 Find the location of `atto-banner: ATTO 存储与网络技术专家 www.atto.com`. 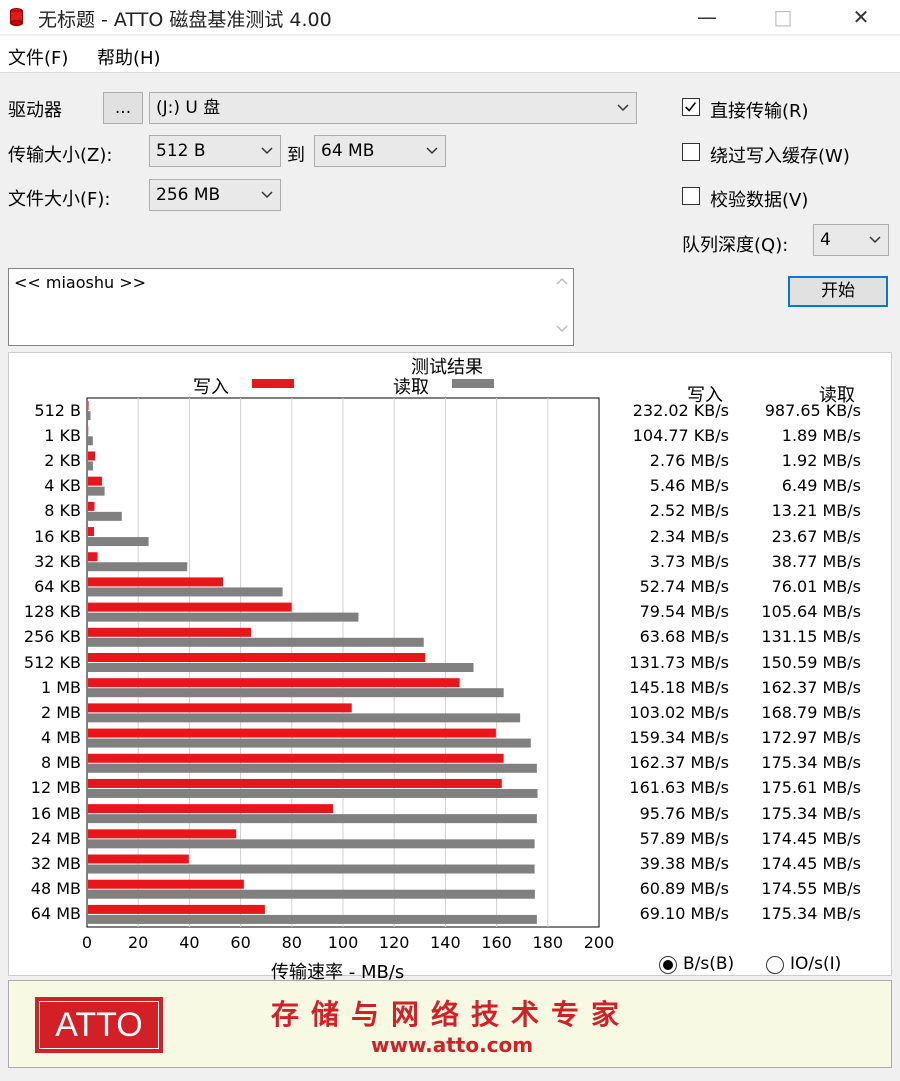

atto-banner: ATTO 存储与网络技术专家 www.atto.com is located at coordinates (450, 1024).